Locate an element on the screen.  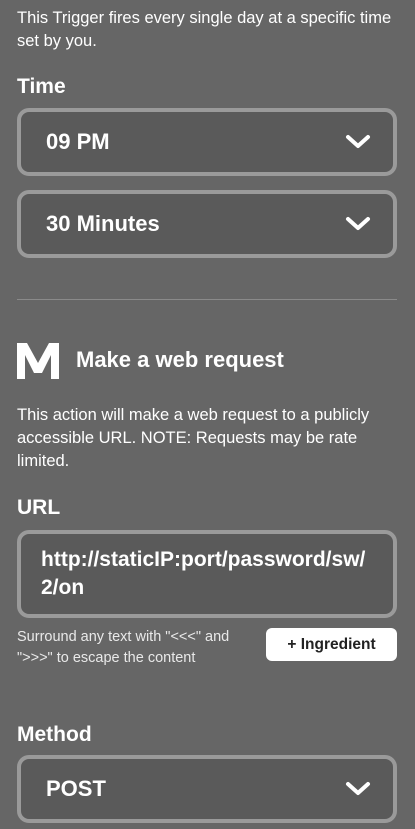
minute-select-value: 30 Minutes is located at coordinates (103, 223).